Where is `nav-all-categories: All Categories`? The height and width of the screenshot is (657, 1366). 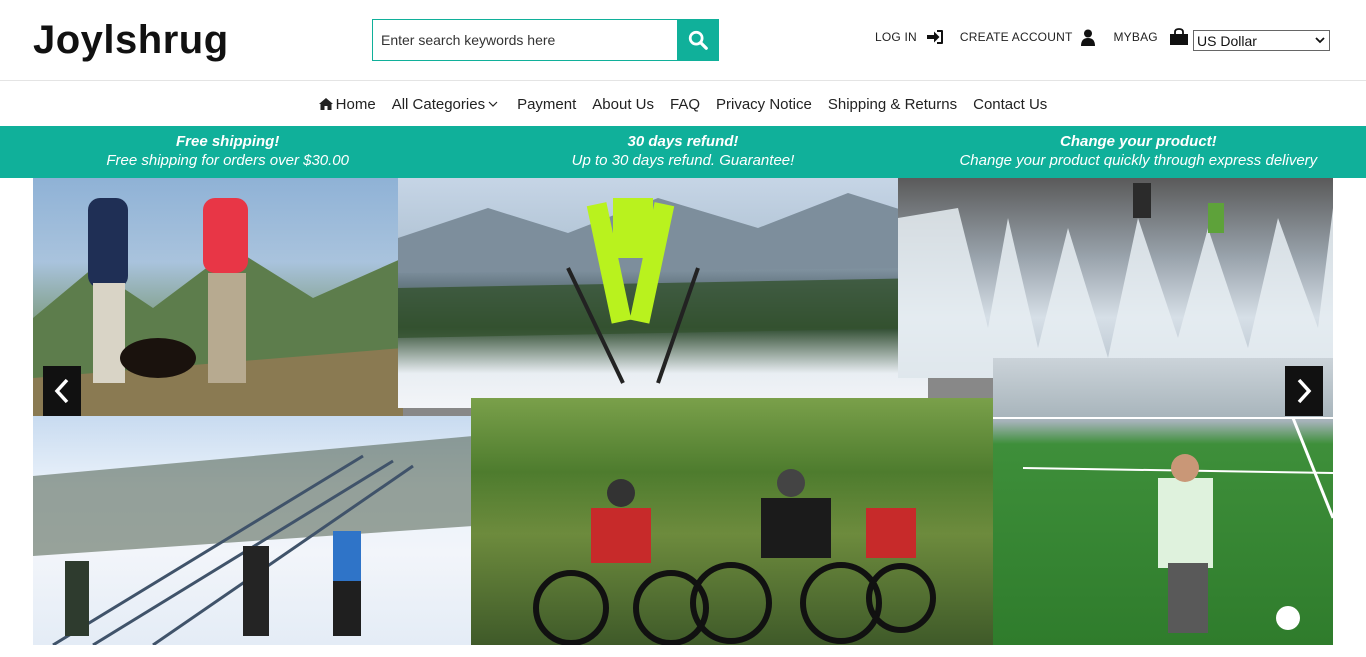 nav-all-categories: All Categories is located at coordinates (446, 104).